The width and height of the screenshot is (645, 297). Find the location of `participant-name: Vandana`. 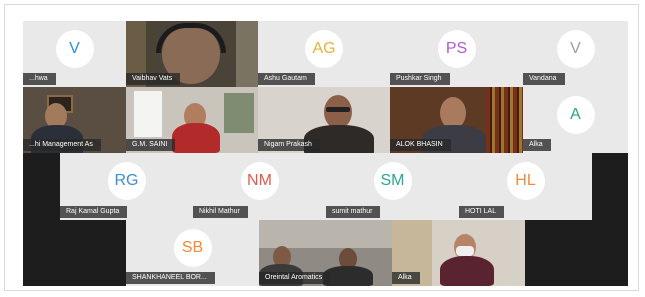

participant-name: Vandana is located at coordinates (544, 79).